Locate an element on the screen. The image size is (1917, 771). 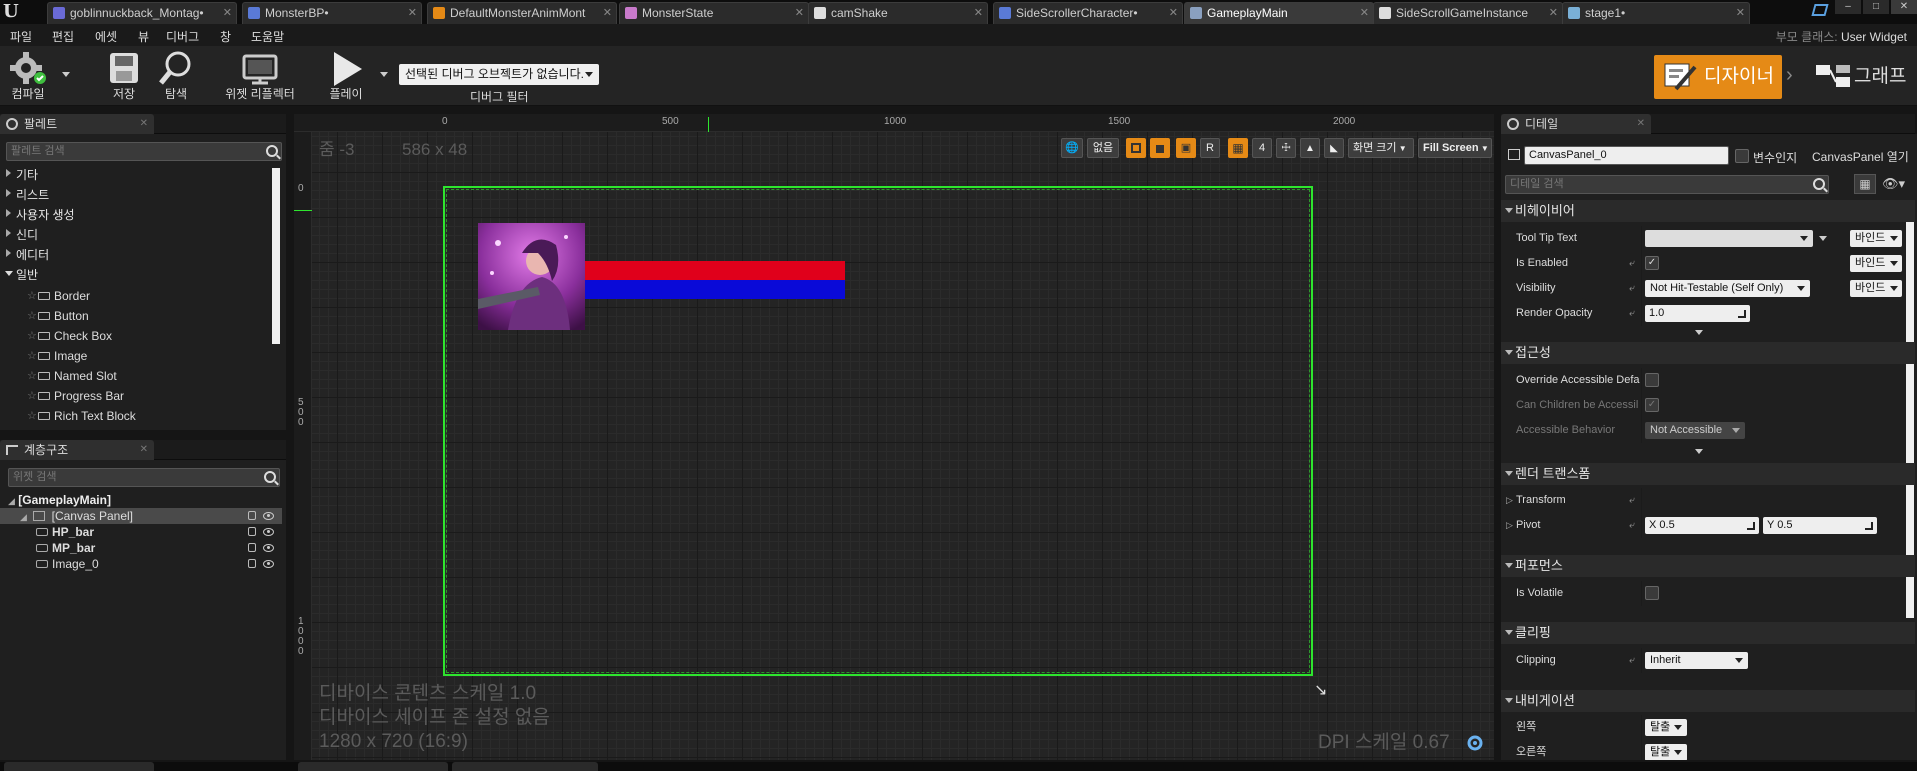
bind-visibility-button: 바인드 is located at coordinates (1876, 288).